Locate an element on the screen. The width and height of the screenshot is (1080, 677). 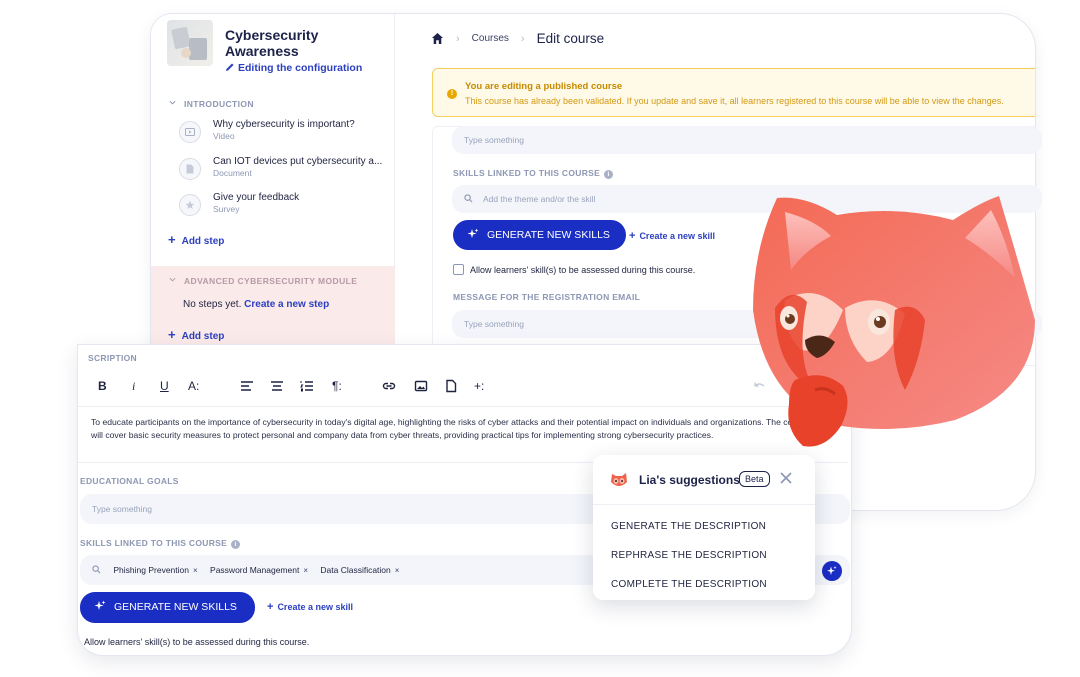
align-left-button is located at coordinates (247, 387).